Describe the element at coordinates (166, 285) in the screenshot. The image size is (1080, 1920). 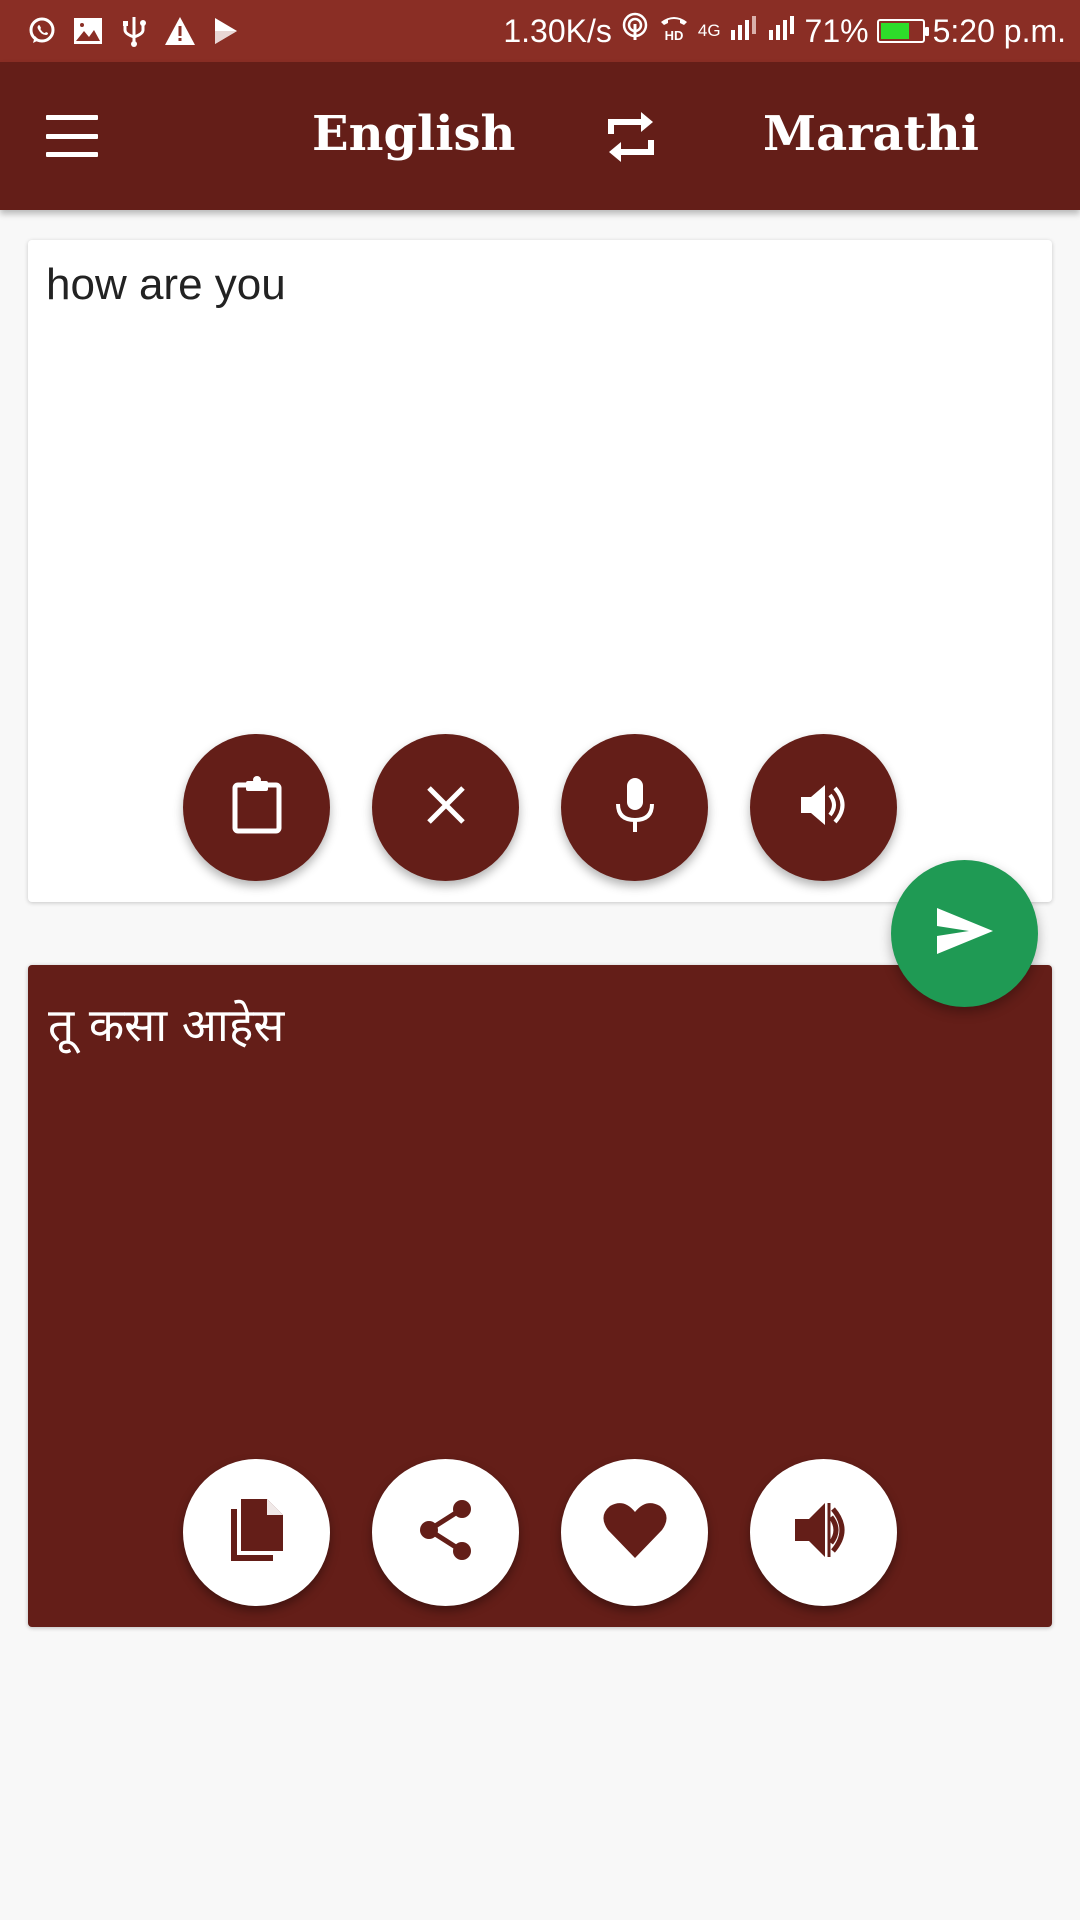
I see `source-text-input: how are you` at that location.